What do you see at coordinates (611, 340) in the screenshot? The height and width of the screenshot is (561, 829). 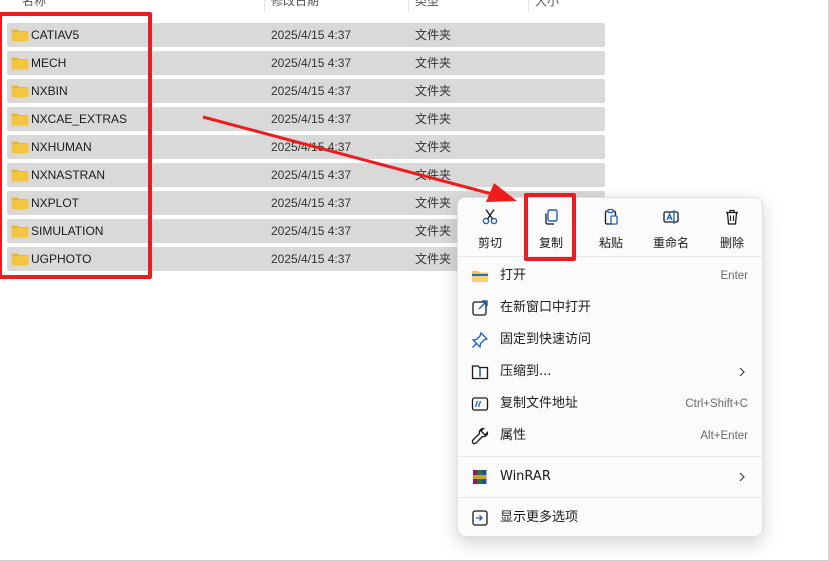 I see `menu-item-pin-quick-access: 固定到快速访问` at bounding box center [611, 340].